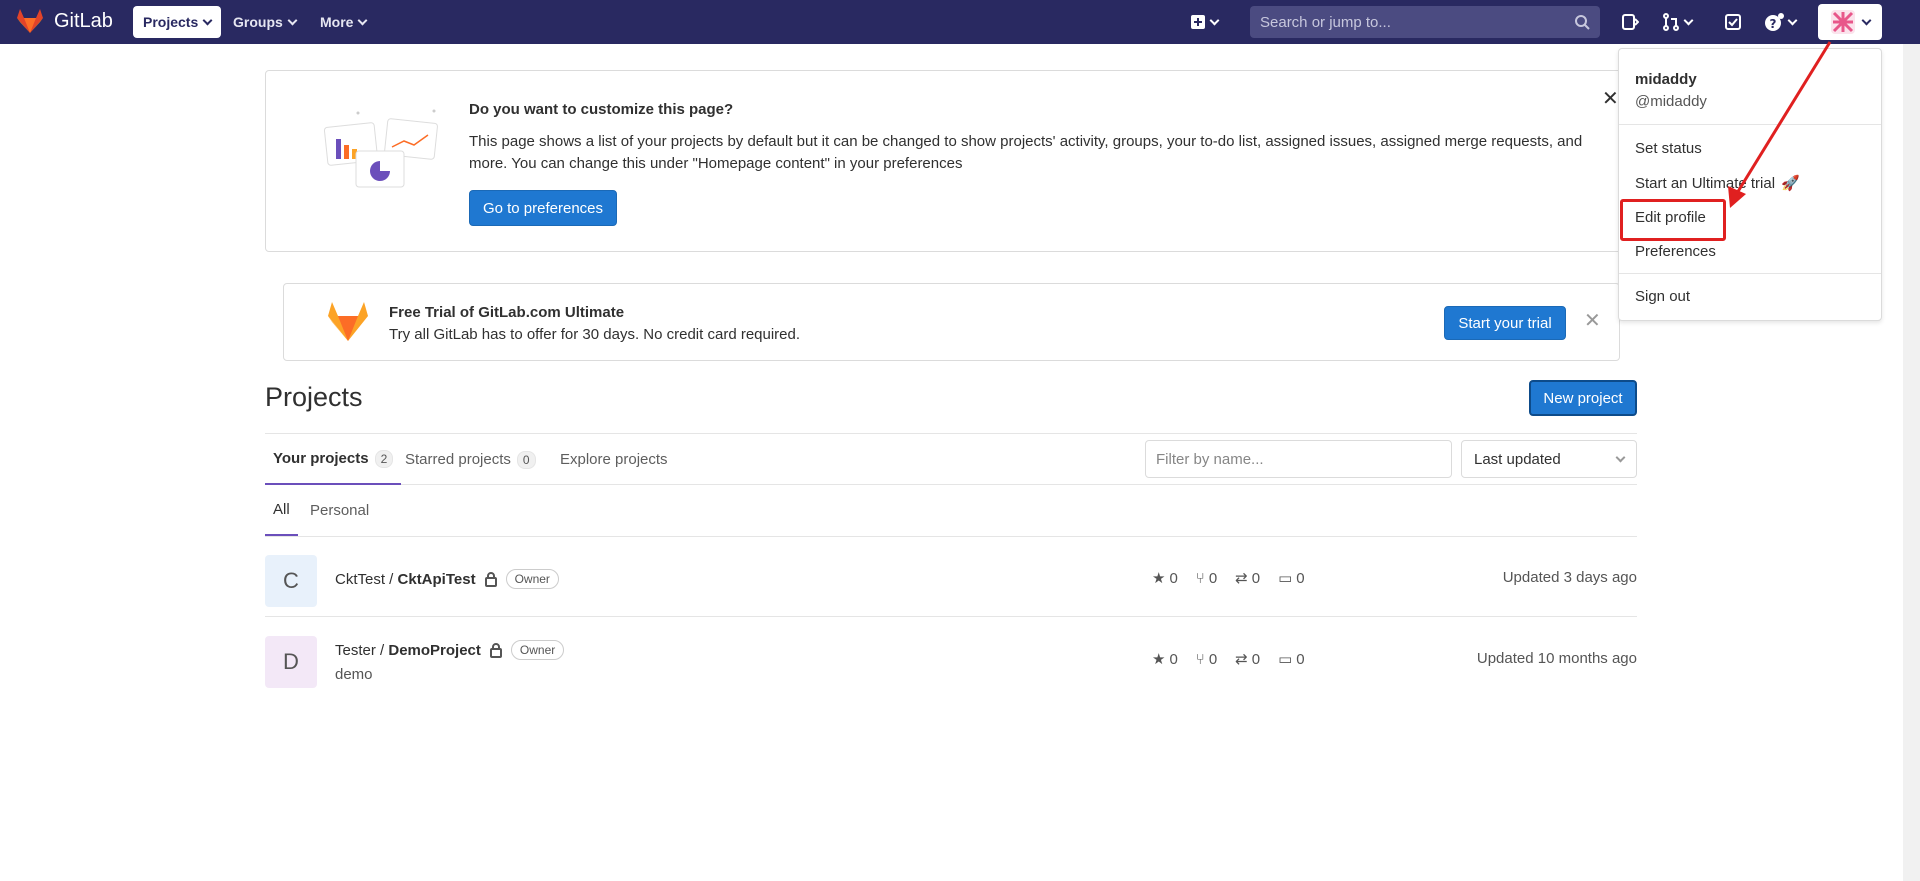  I want to click on user-name: midaddy, so click(1666, 79).